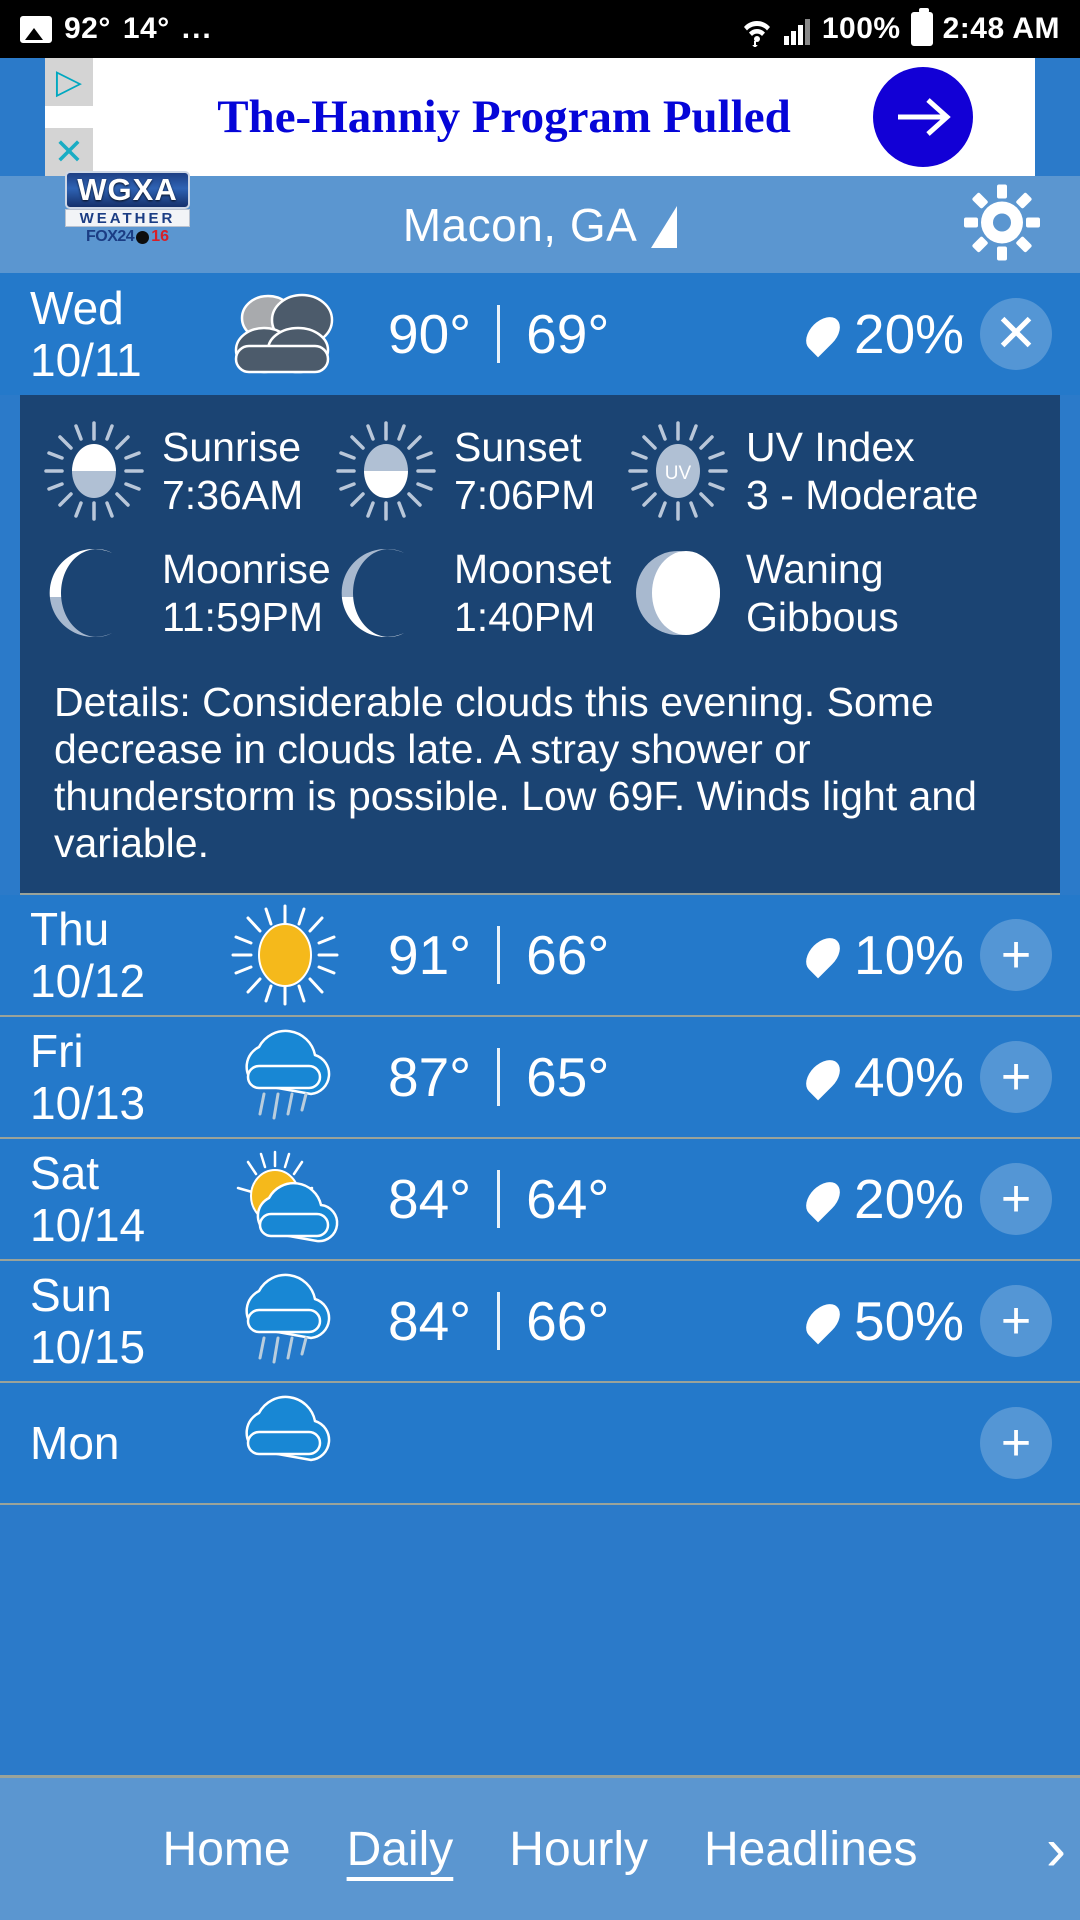 The image size is (1080, 1920). What do you see at coordinates (288, 1428) in the screenshot?
I see `cloud-icon` at bounding box center [288, 1428].